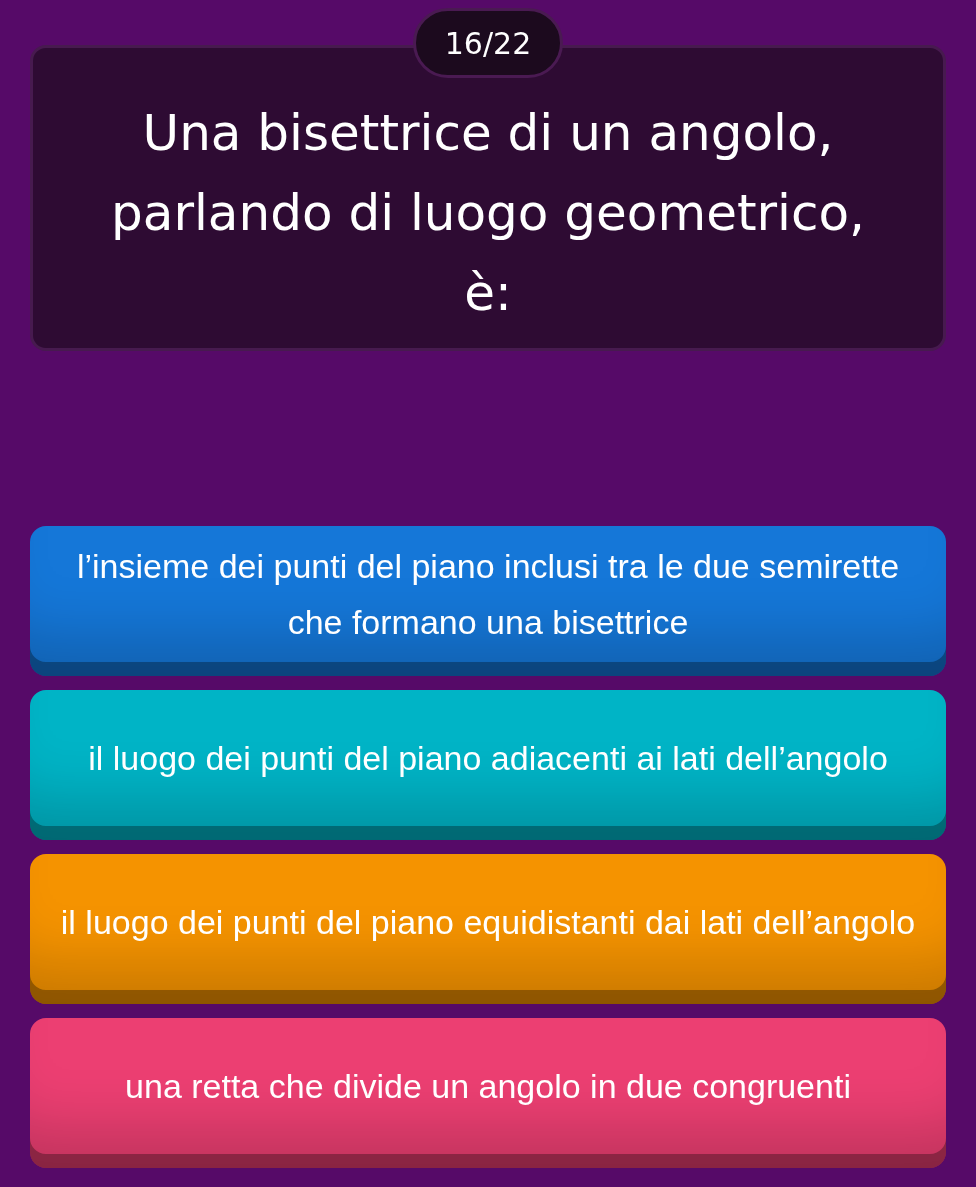  What do you see at coordinates (488, 1093) in the screenshot?
I see `answer-option: una retta che divide un angolo in due congruenti` at bounding box center [488, 1093].